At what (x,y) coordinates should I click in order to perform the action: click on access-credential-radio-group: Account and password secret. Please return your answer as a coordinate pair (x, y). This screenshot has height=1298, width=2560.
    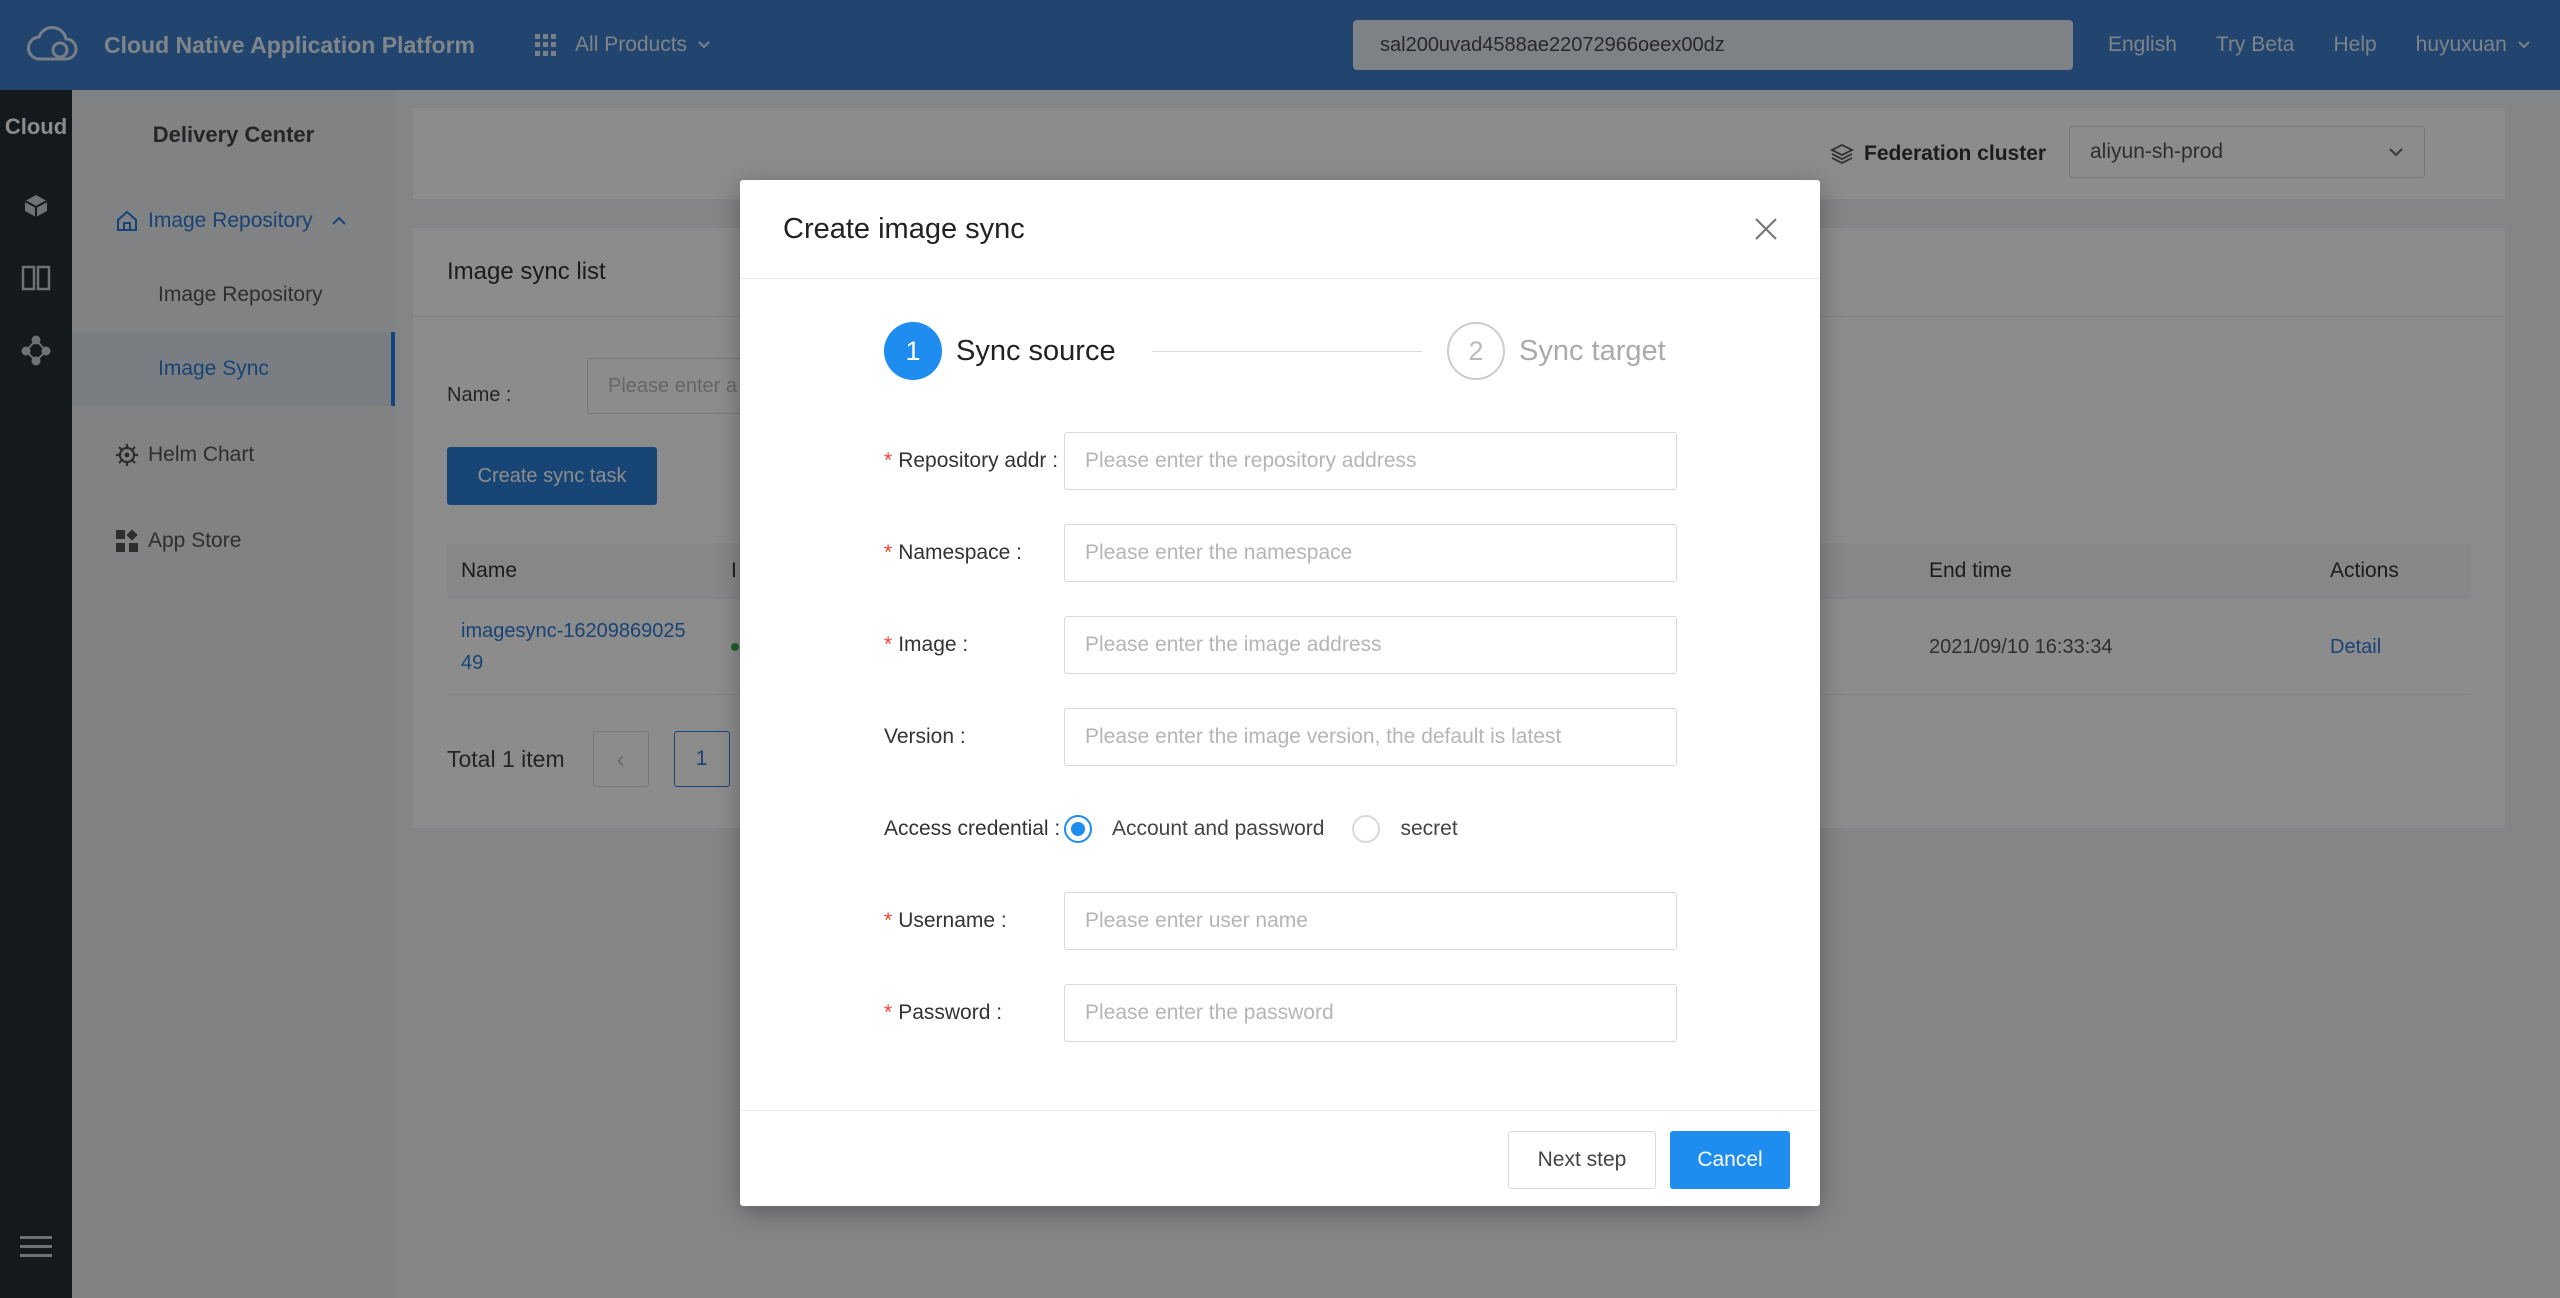
    Looking at the image, I should click on (1261, 829).